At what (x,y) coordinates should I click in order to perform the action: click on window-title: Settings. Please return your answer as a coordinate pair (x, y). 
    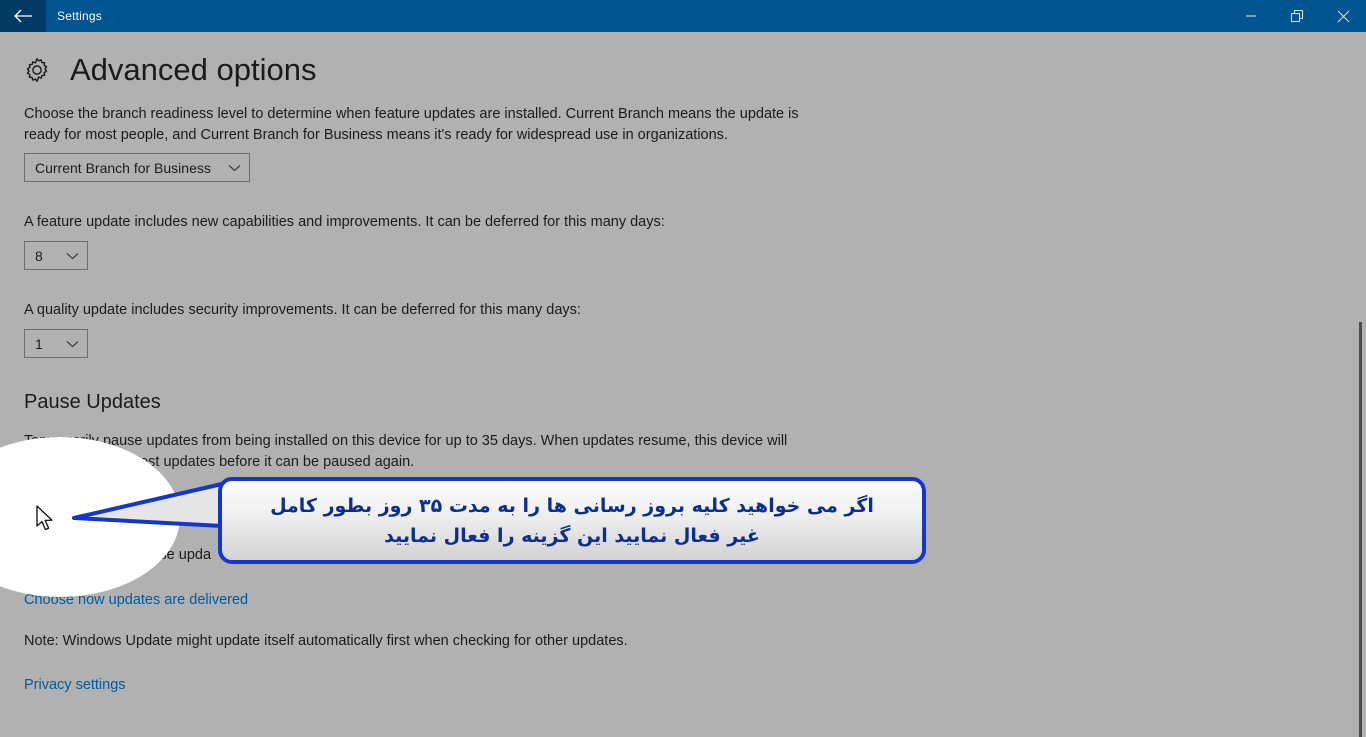
    Looking at the image, I should click on (79, 16).